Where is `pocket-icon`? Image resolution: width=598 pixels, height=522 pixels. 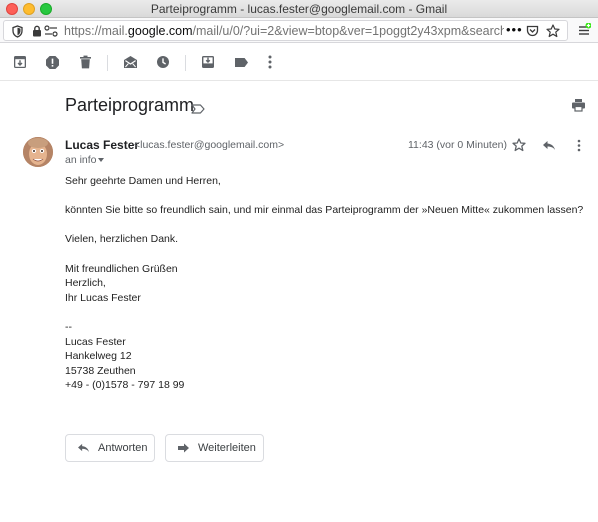
pocket-icon is located at coordinates (532, 31).